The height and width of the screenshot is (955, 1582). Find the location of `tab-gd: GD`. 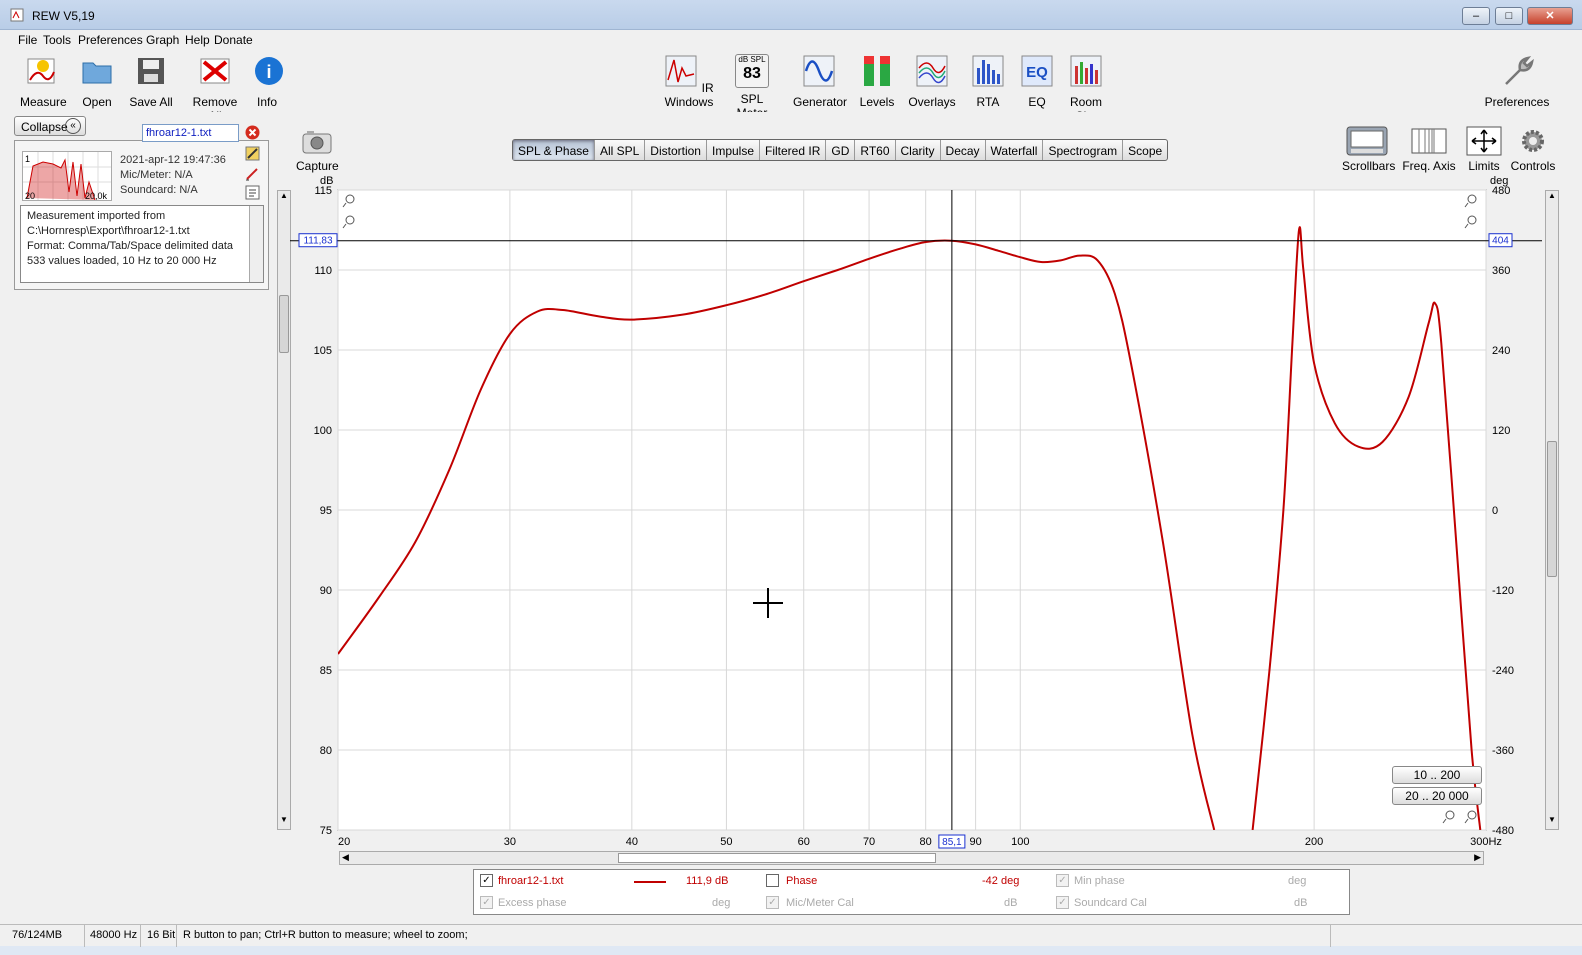

tab-gd: GD is located at coordinates (841, 150).